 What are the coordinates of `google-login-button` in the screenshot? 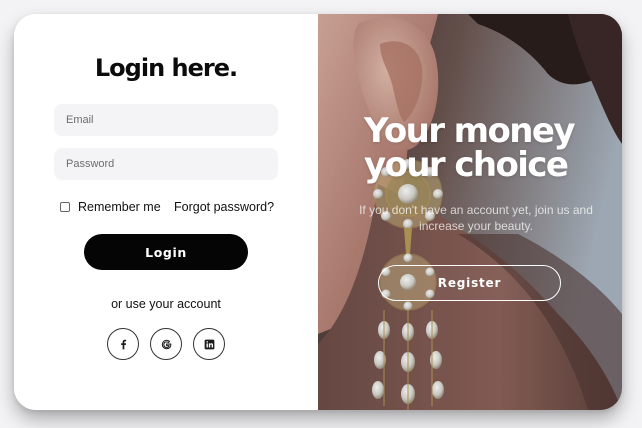 It's located at (166, 344).